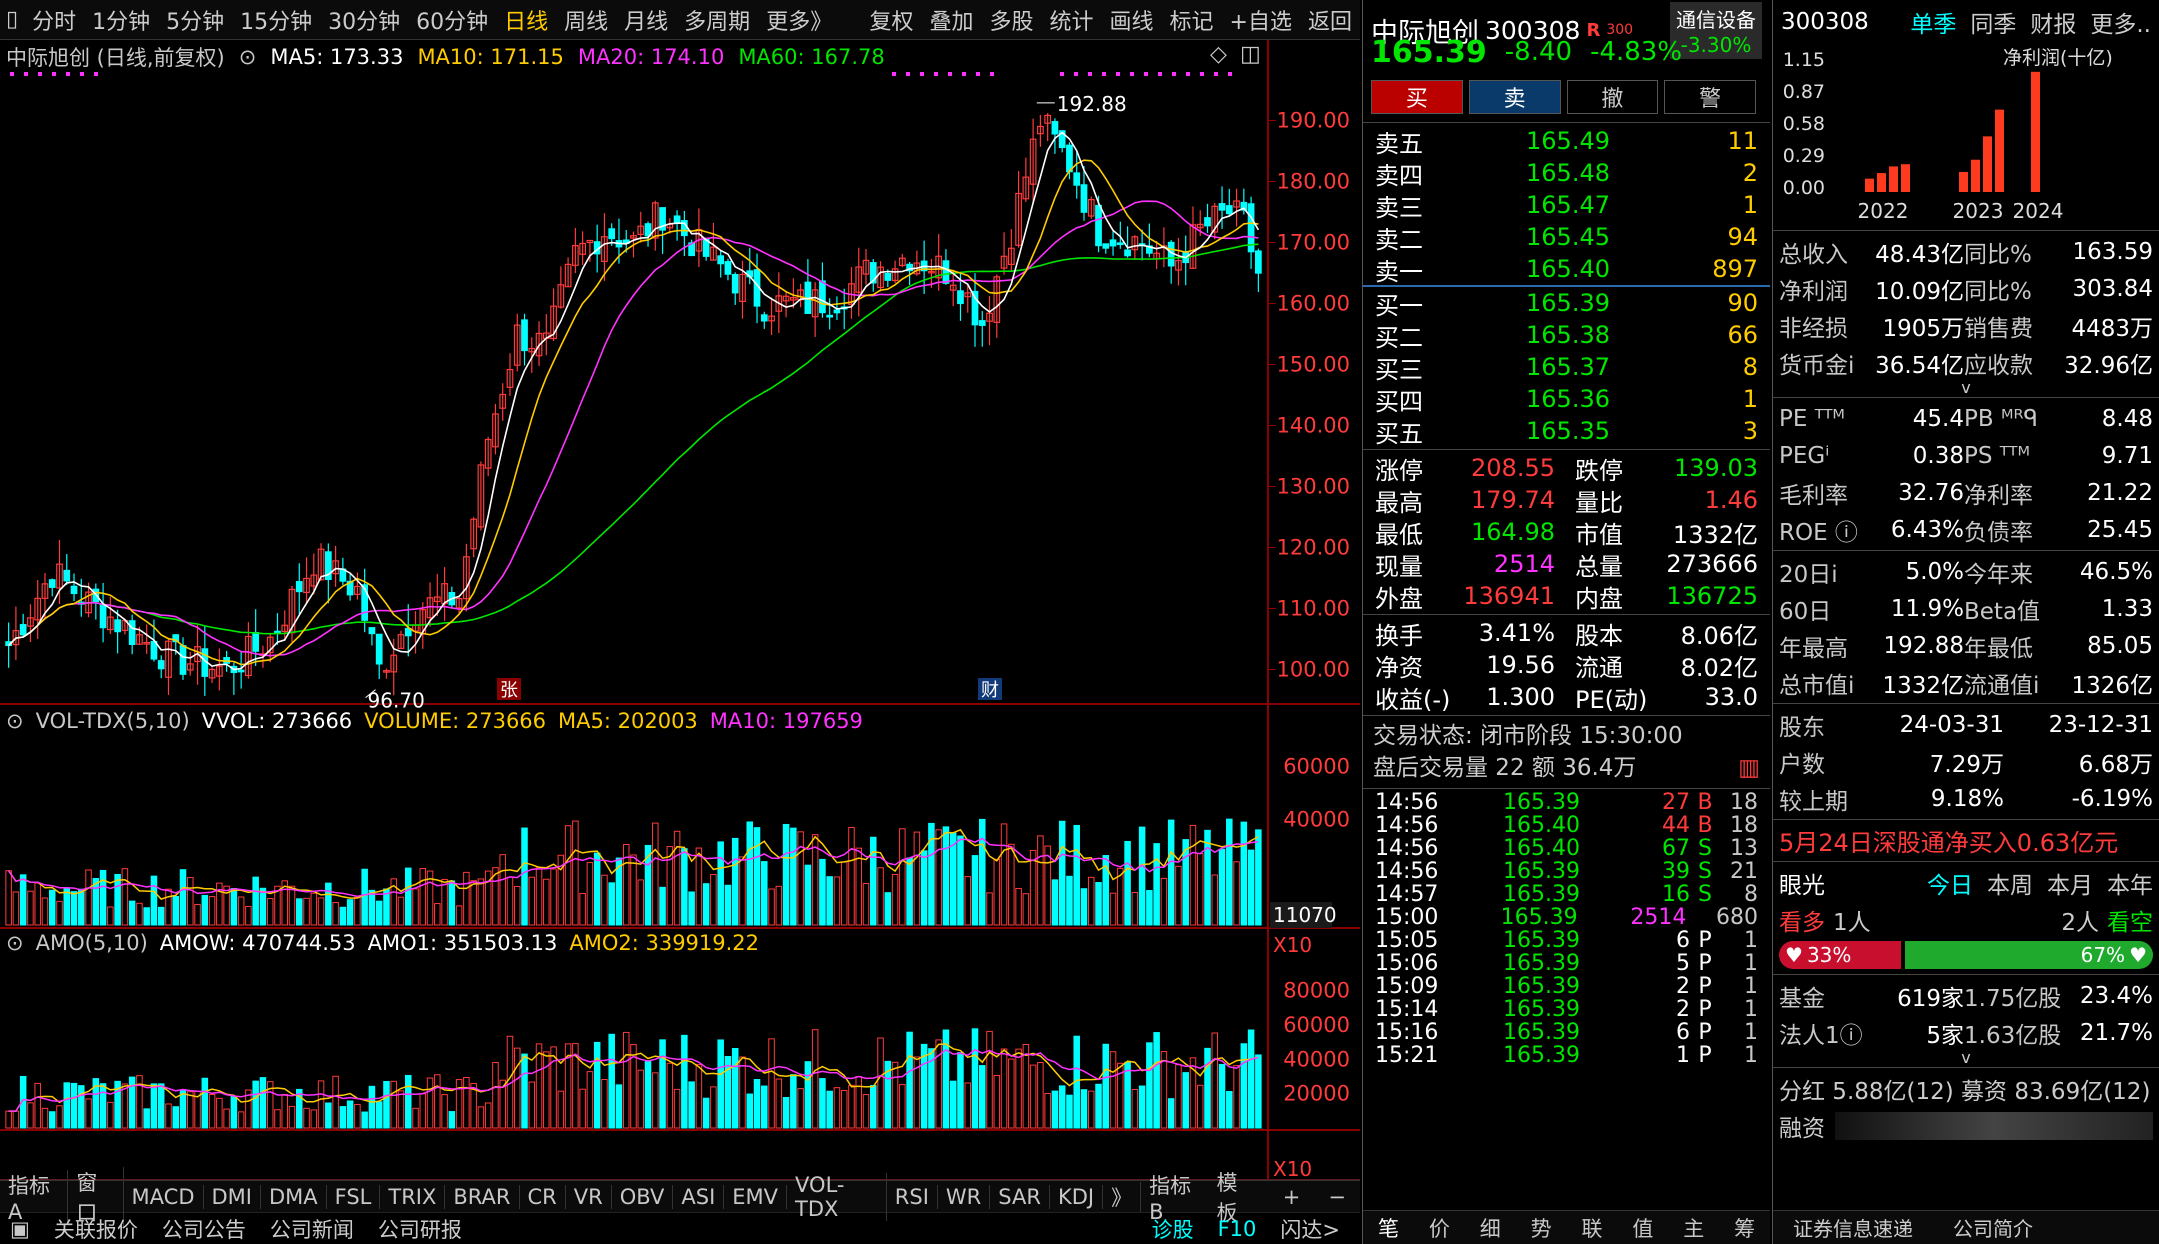 The height and width of the screenshot is (1244, 2159). I want to click on order-level: 卖三 165.47 1, so click(1566, 205).